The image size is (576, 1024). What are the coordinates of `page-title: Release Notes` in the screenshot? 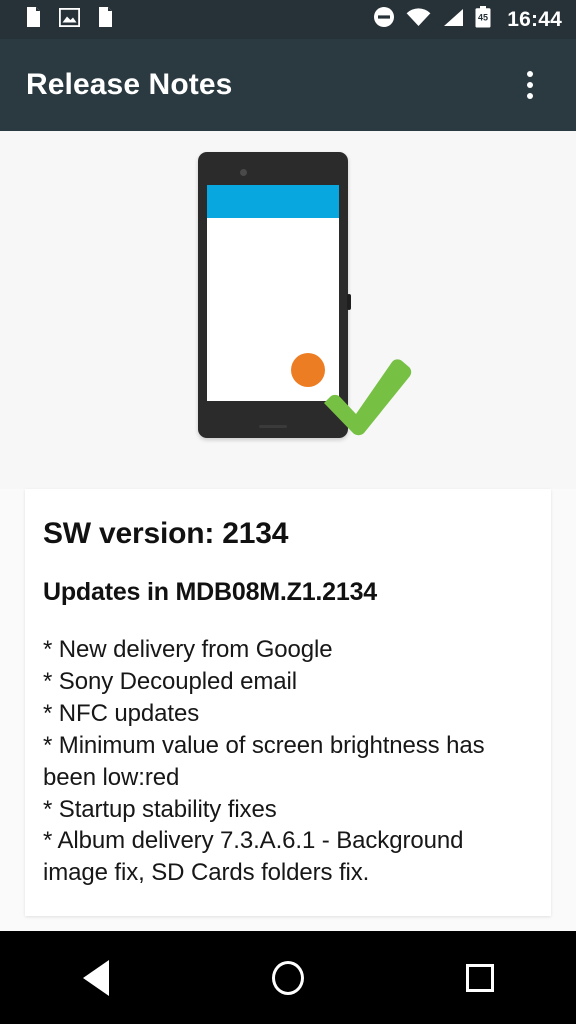 It's located at (129, 84).